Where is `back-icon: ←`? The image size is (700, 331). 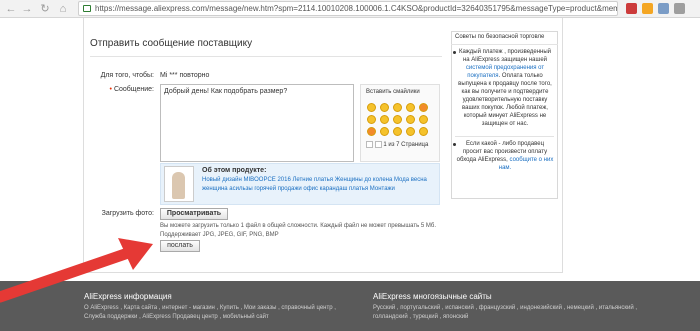 back-icon: ← is located at coordinates (11, 9).